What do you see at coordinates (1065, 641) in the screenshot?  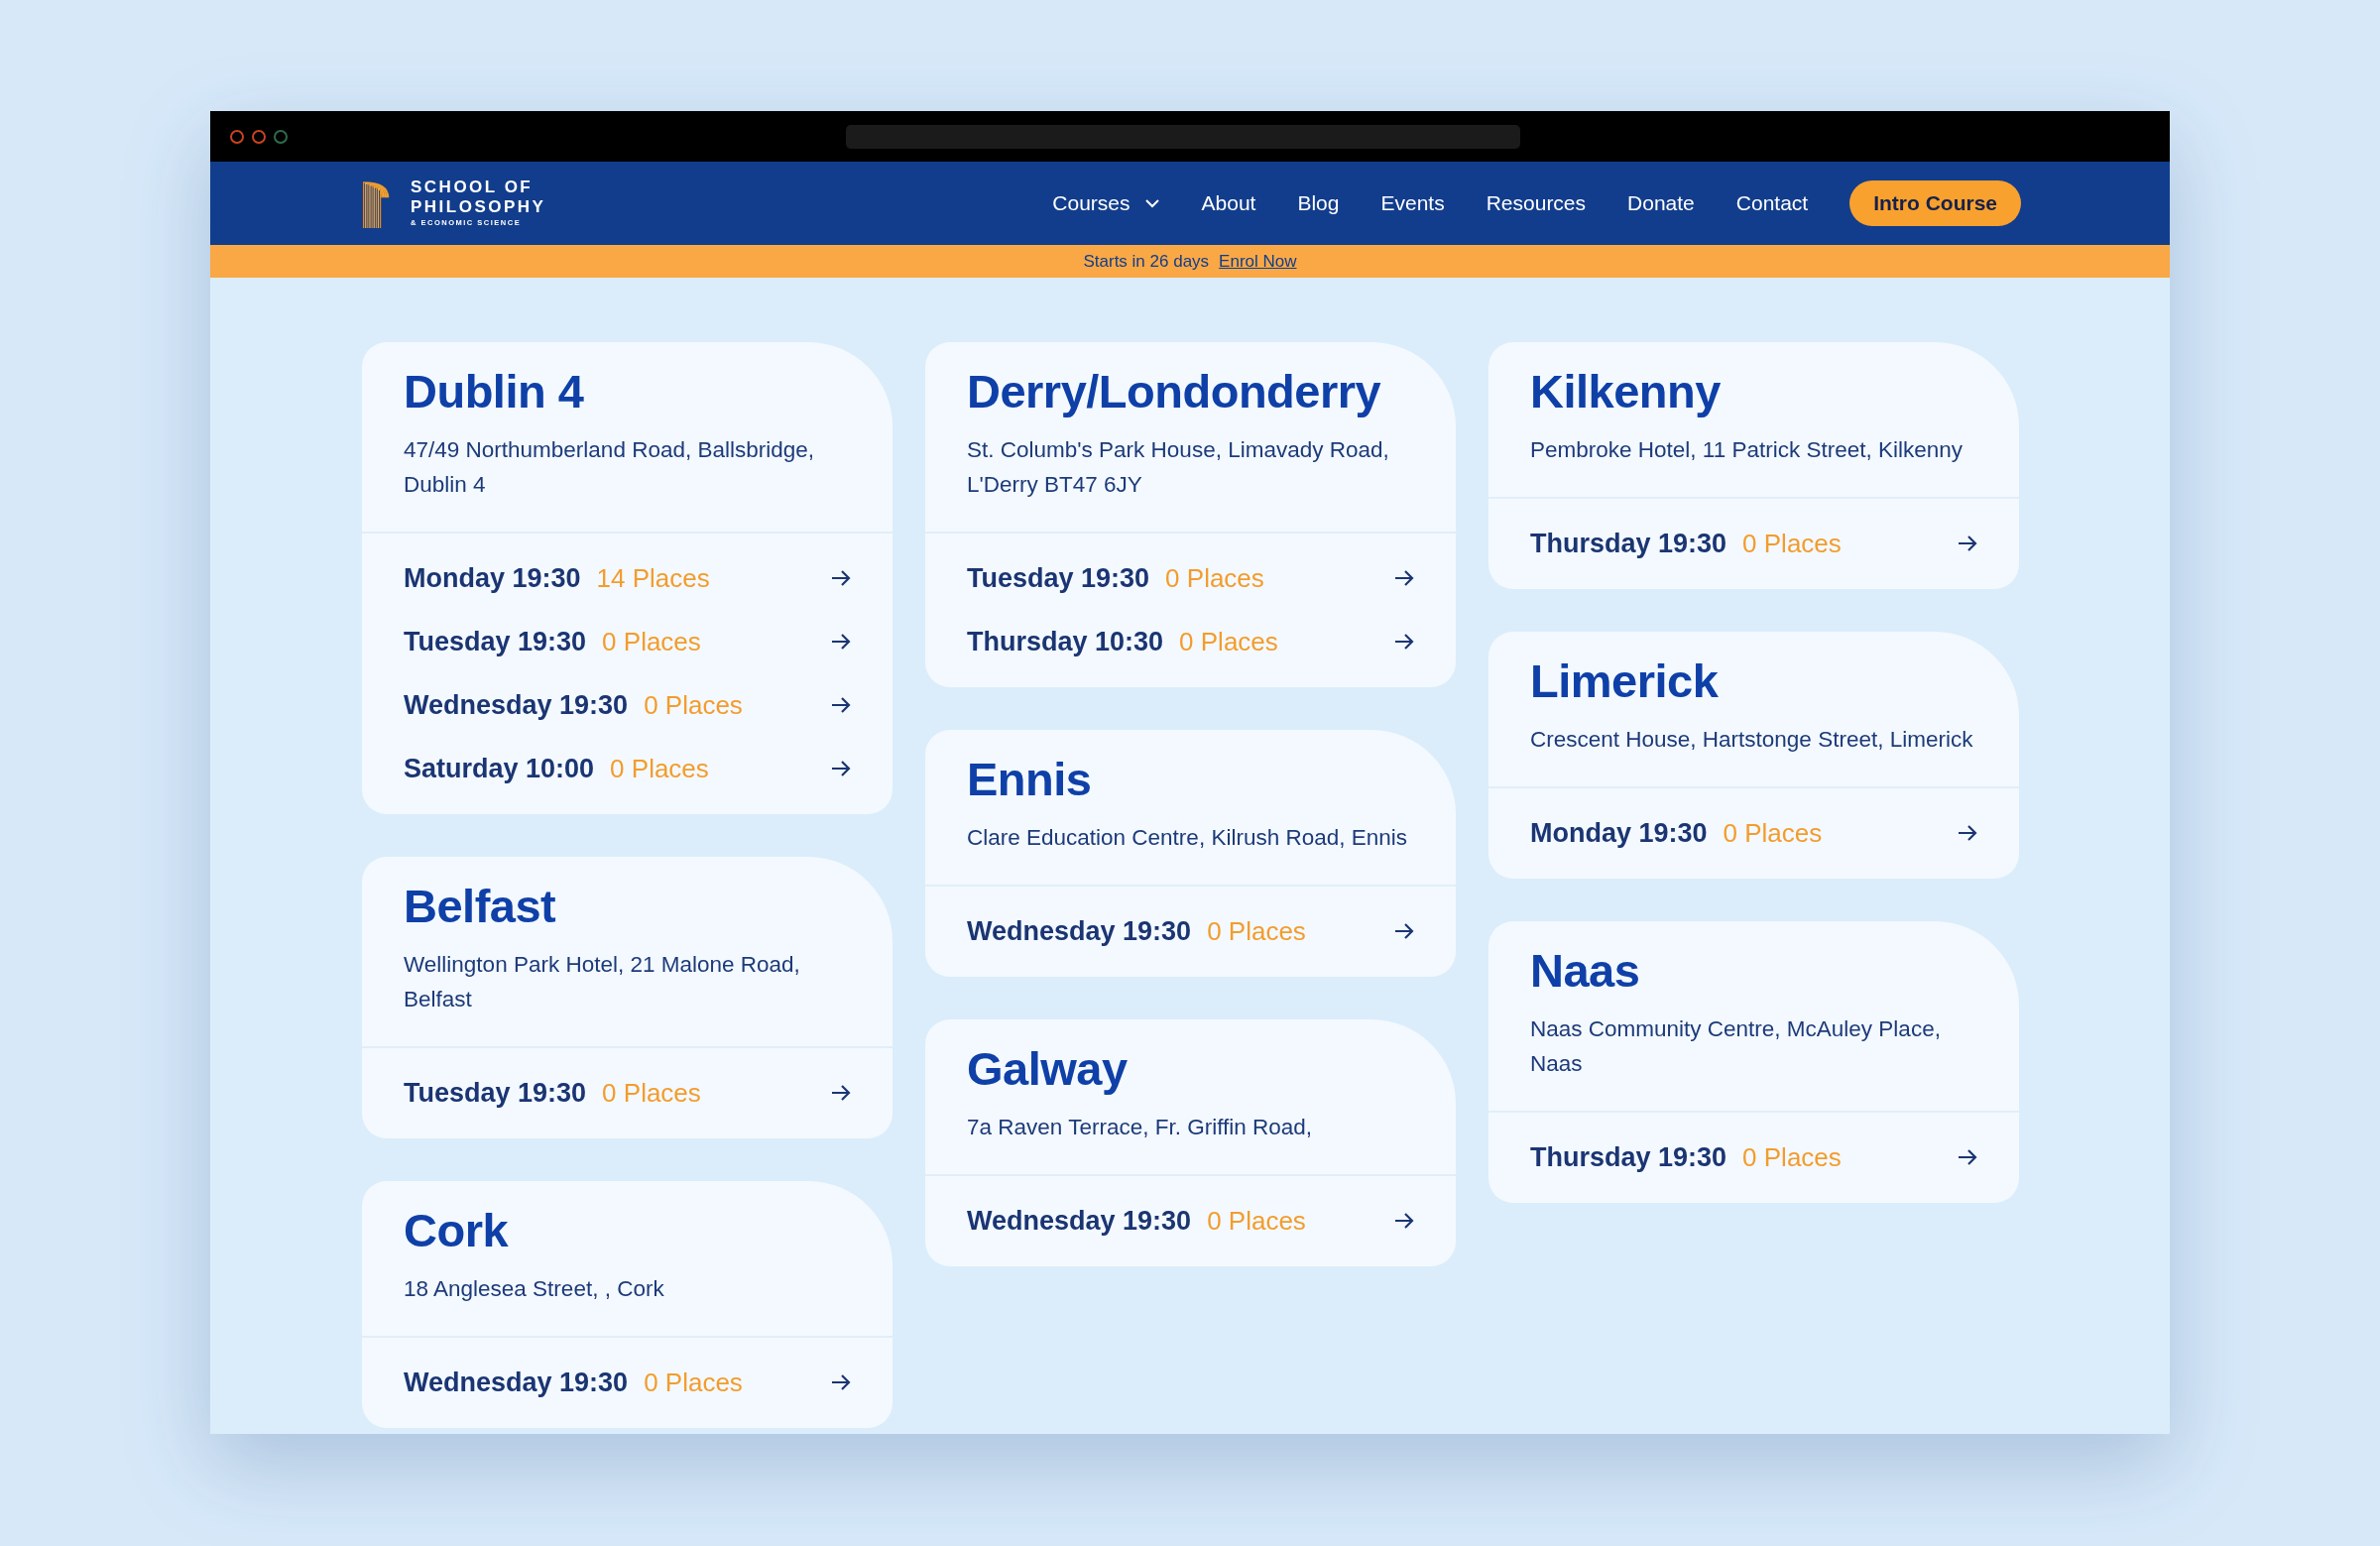 I see `session-time: Thursday 10:30` at bounding box center [1065, 641].